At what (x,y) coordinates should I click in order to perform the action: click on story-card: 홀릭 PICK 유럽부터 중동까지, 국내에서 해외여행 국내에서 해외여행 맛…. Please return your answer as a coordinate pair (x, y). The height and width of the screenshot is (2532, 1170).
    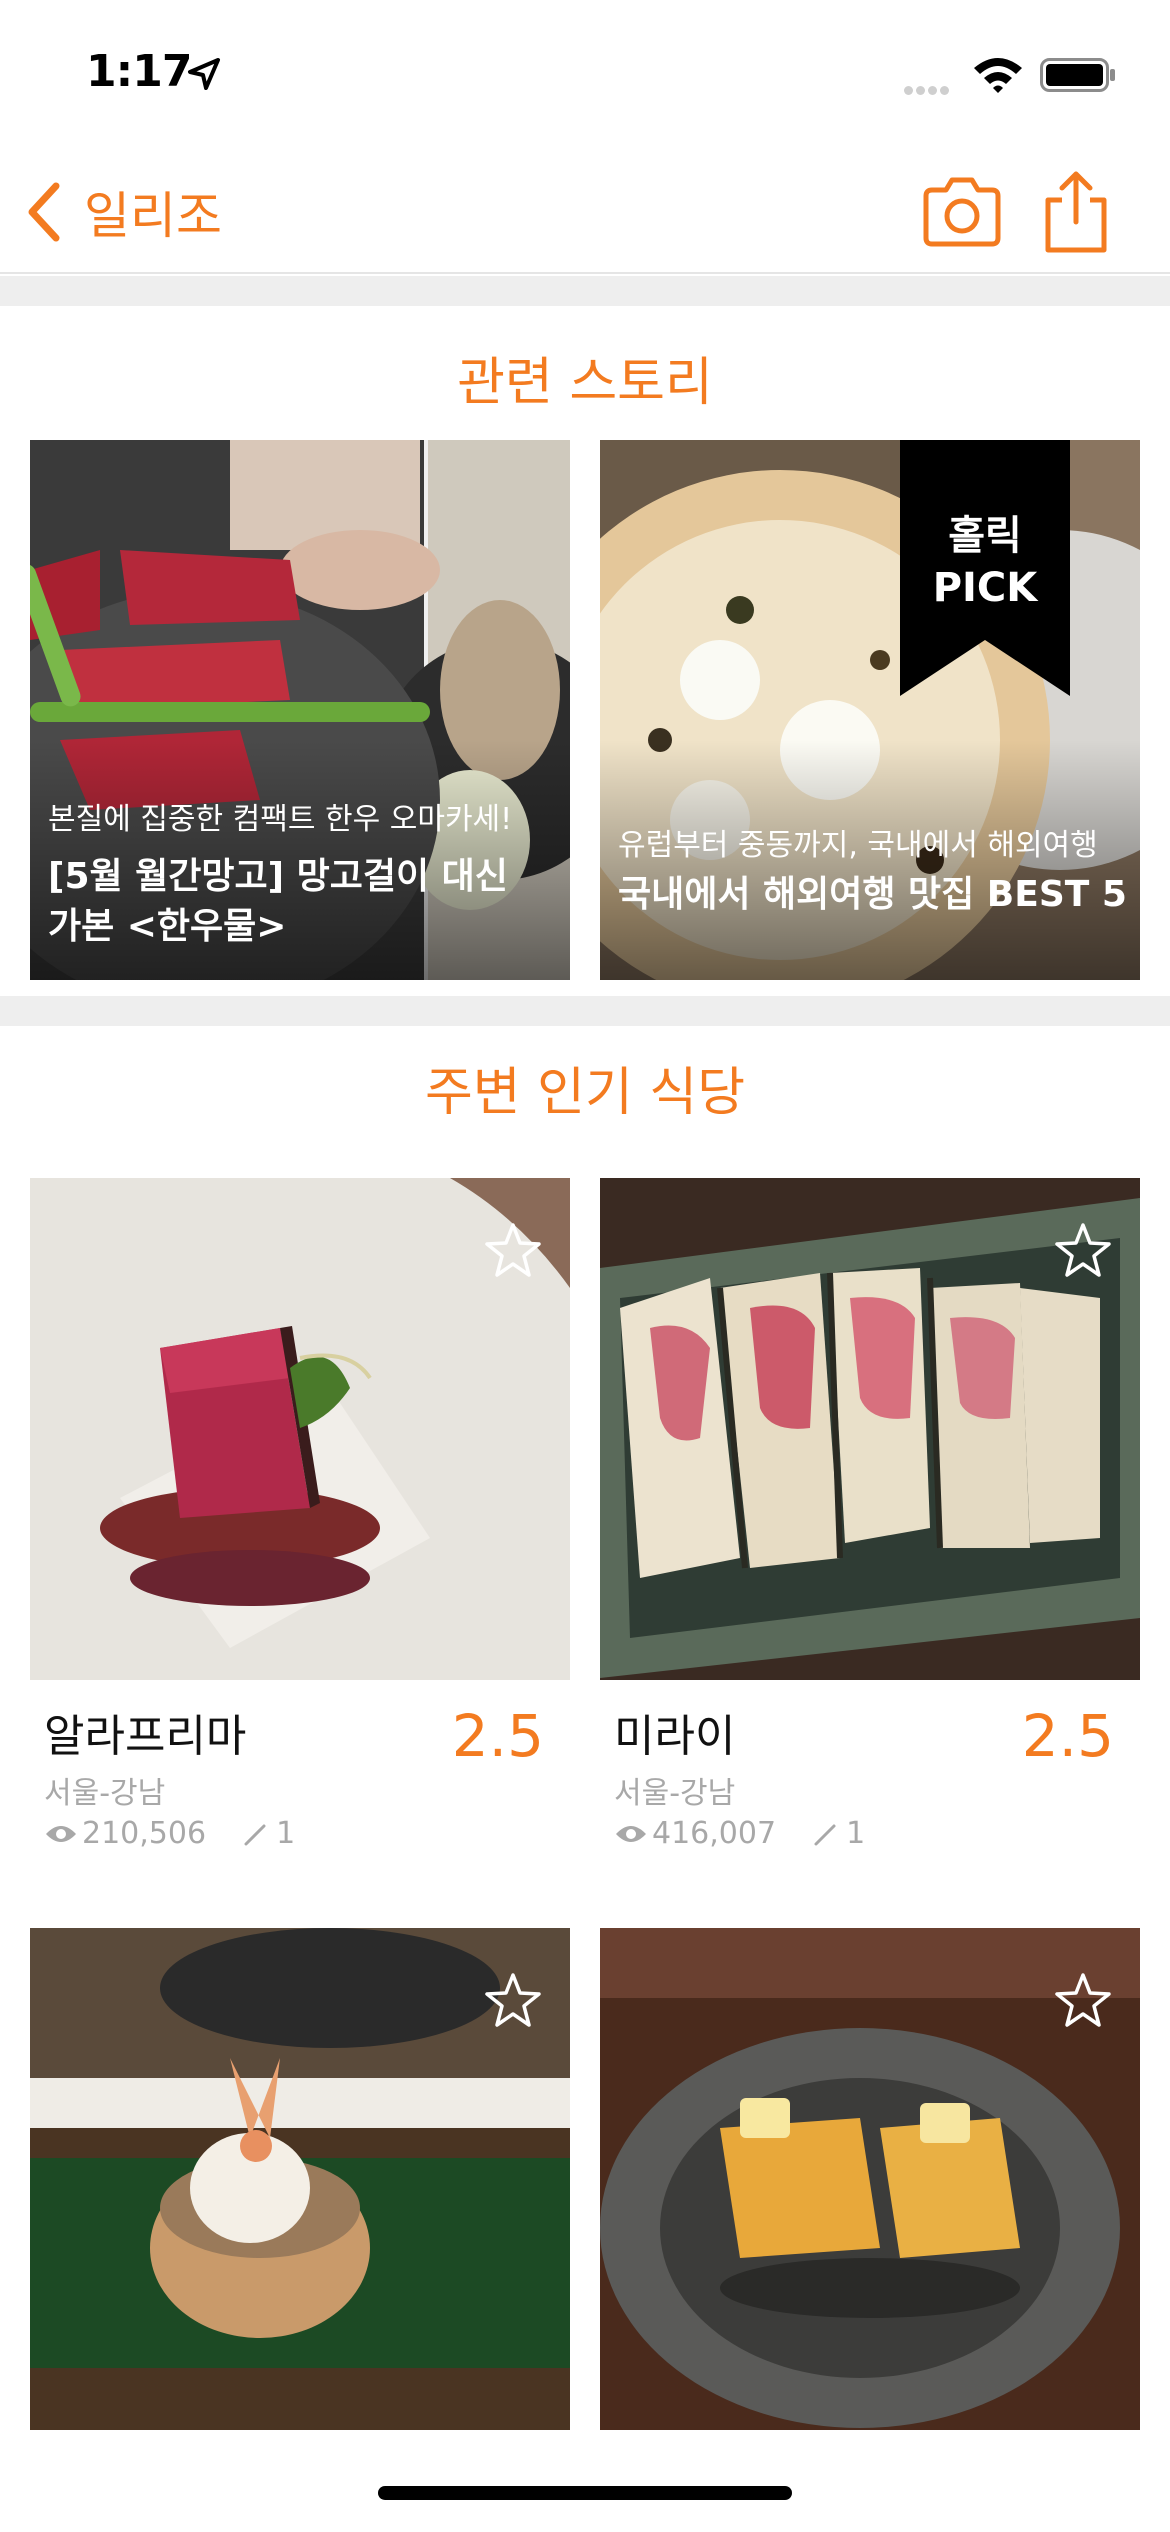
    Looking at the image, I should click on (870, 710).